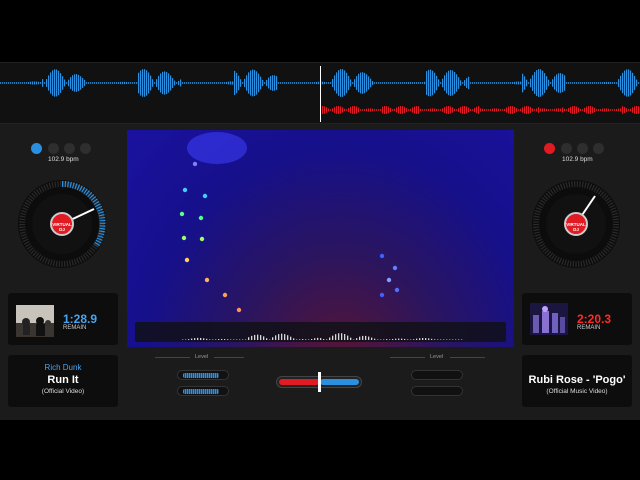  I want to click on deck-a-artist: Rich Dunk, so click(63, 367).